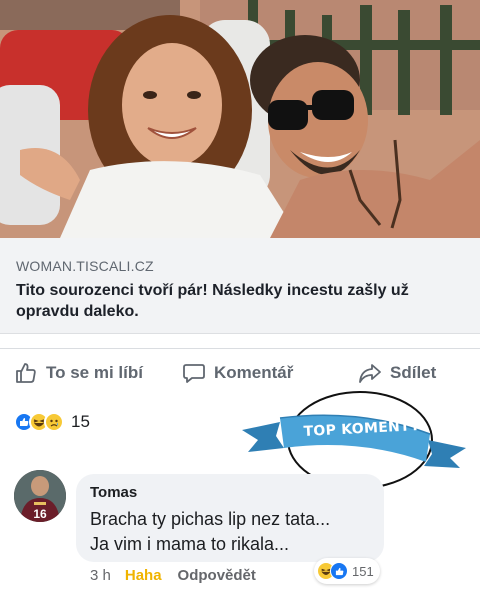 The image size is (480, 591). Describe the element at coordinates (339, 571) in the screenshot. I see `like-icon` at that location.